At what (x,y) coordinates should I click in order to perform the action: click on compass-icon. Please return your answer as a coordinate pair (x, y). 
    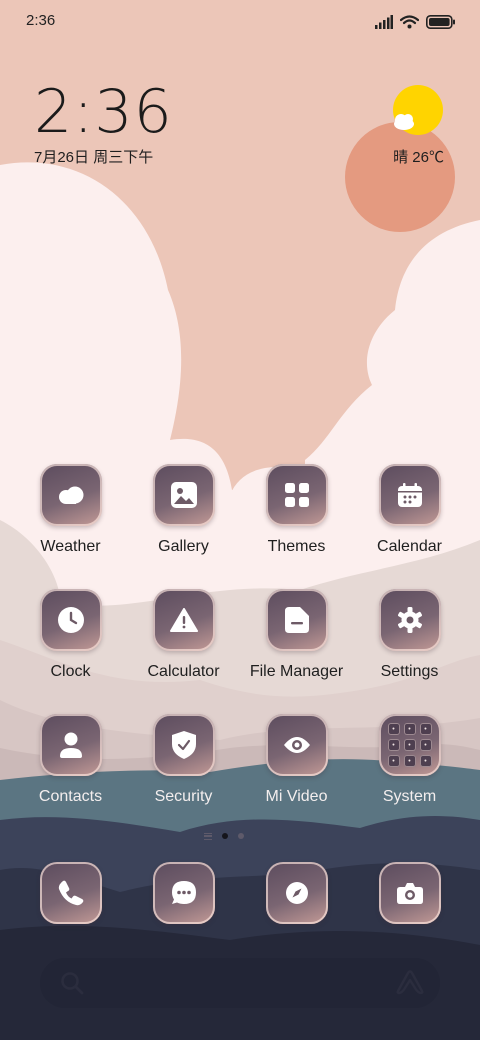
    Looking at the image, I should click on (296, 893).